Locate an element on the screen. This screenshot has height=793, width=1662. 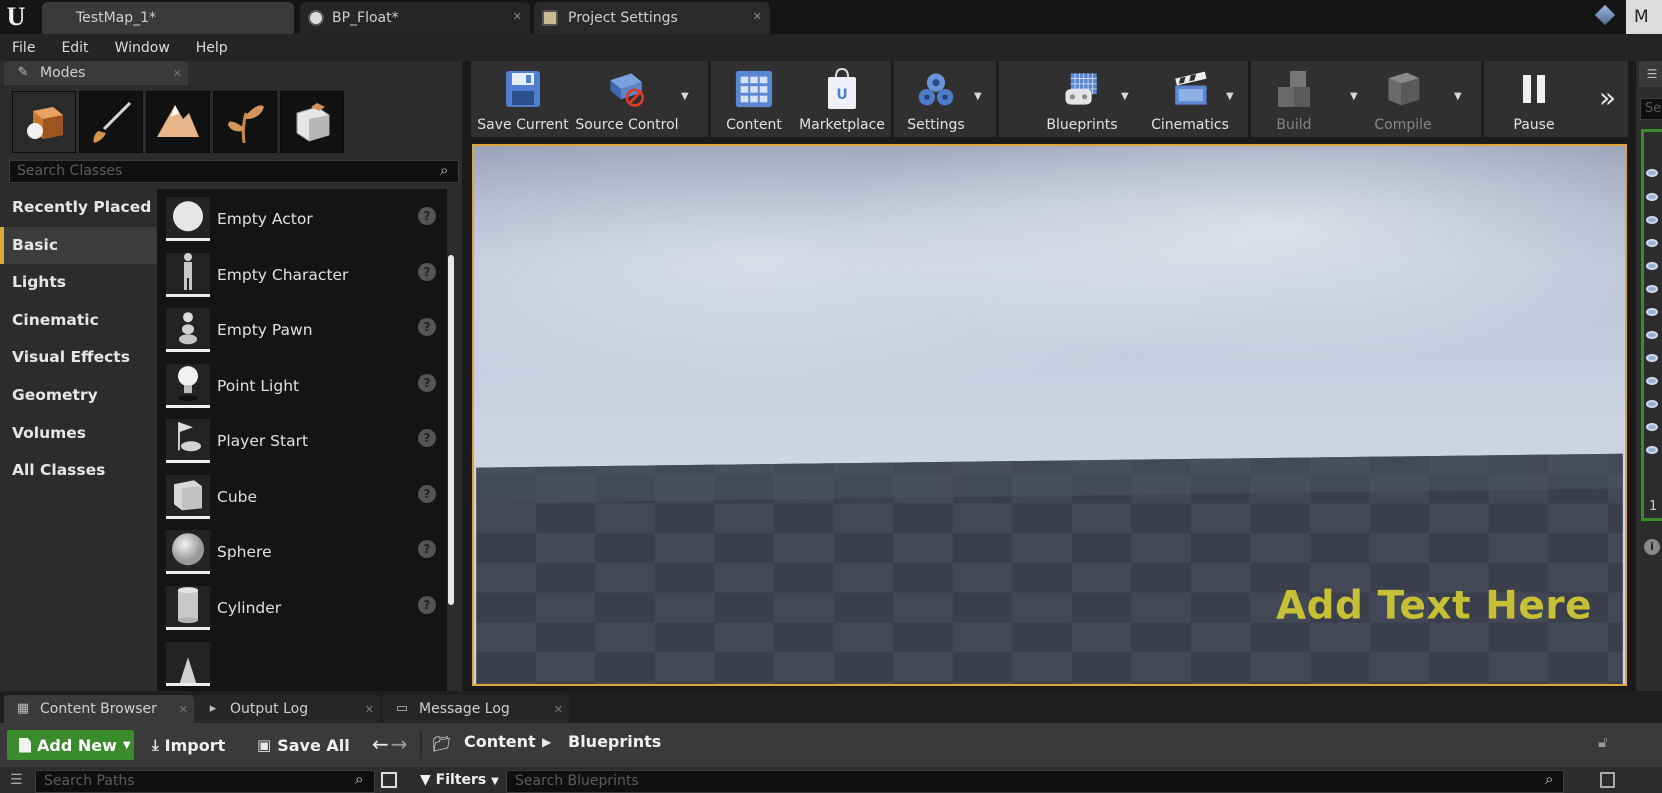
menu-help: Help is located at coordinates (212, 48).